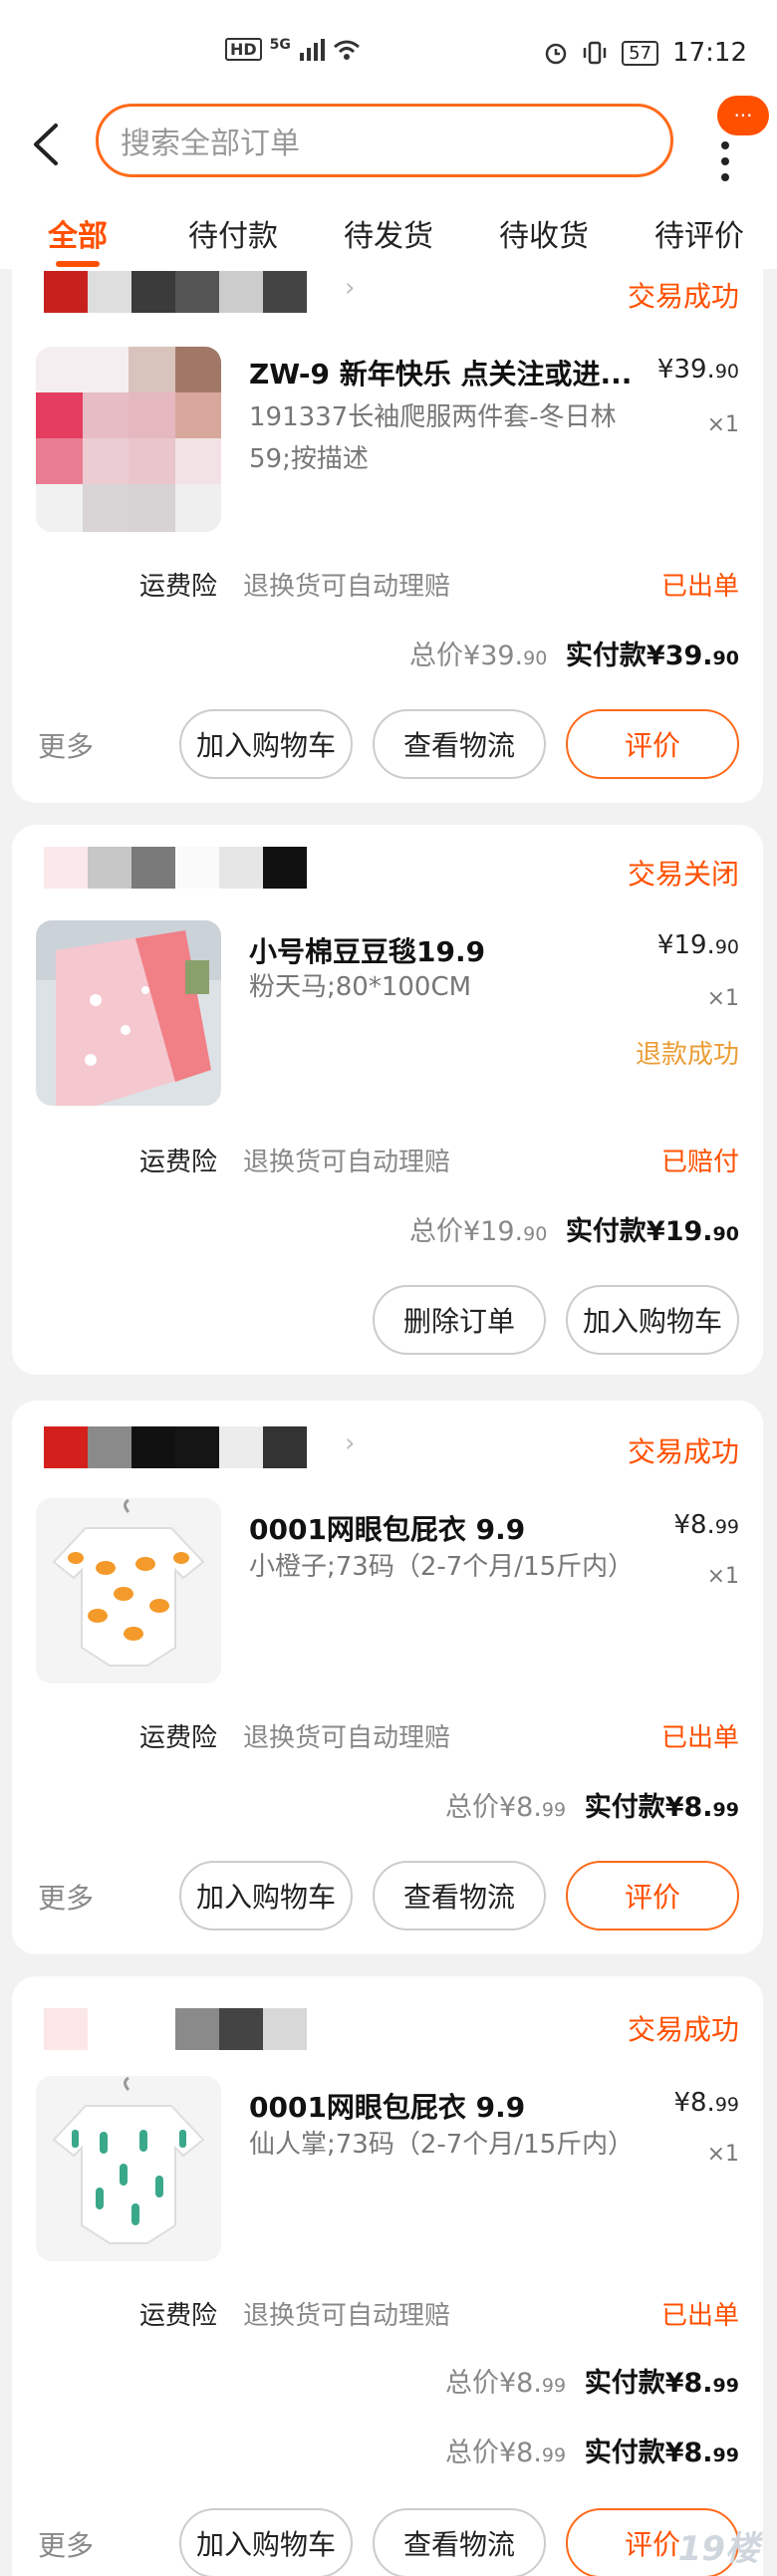  I want to click on product-title: 小号棉豆豆毯19.9, so click(367, 950).